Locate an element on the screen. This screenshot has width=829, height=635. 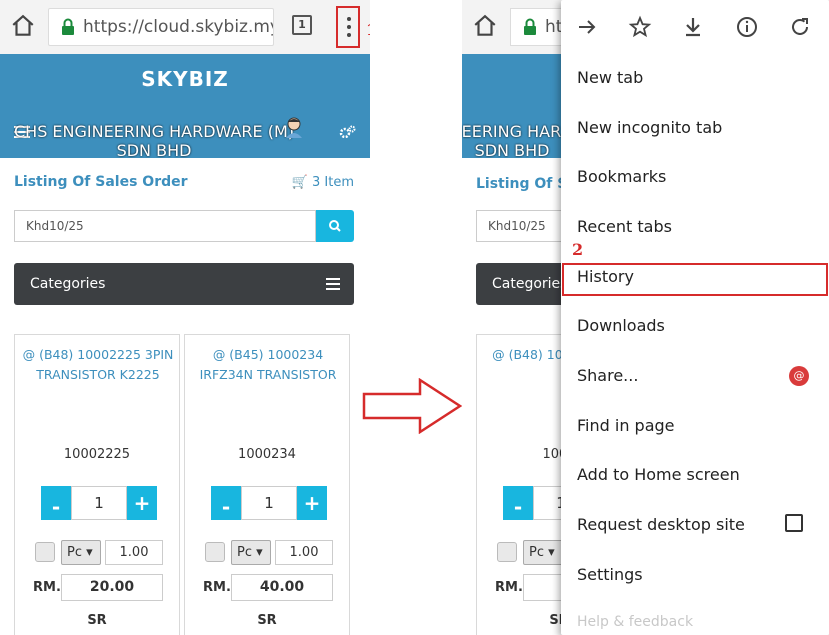
star-icon is located at coordinates (640, 27).